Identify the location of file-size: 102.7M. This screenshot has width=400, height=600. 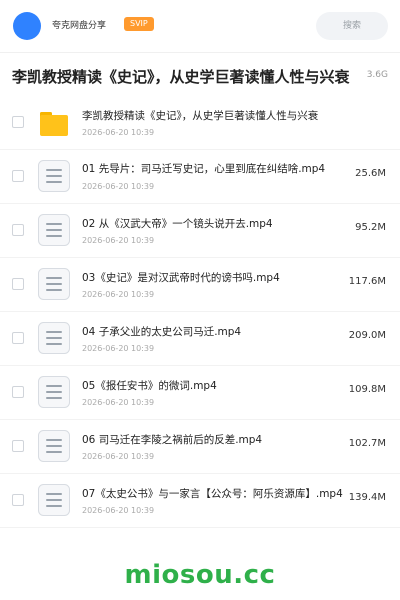
(367, 443).